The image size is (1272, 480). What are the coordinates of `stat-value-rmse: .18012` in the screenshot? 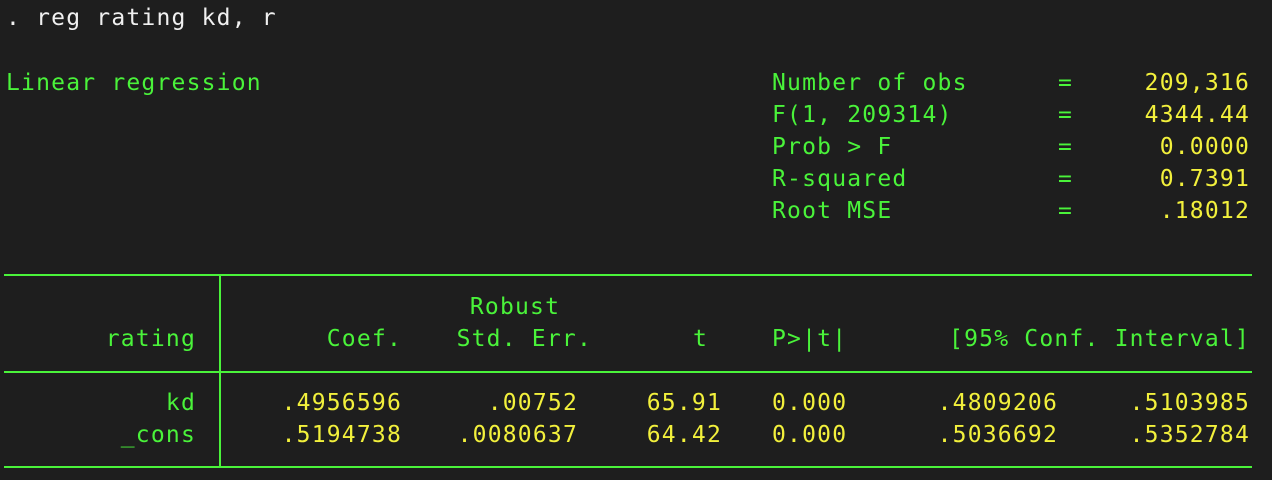 It's located at (1204, 211).